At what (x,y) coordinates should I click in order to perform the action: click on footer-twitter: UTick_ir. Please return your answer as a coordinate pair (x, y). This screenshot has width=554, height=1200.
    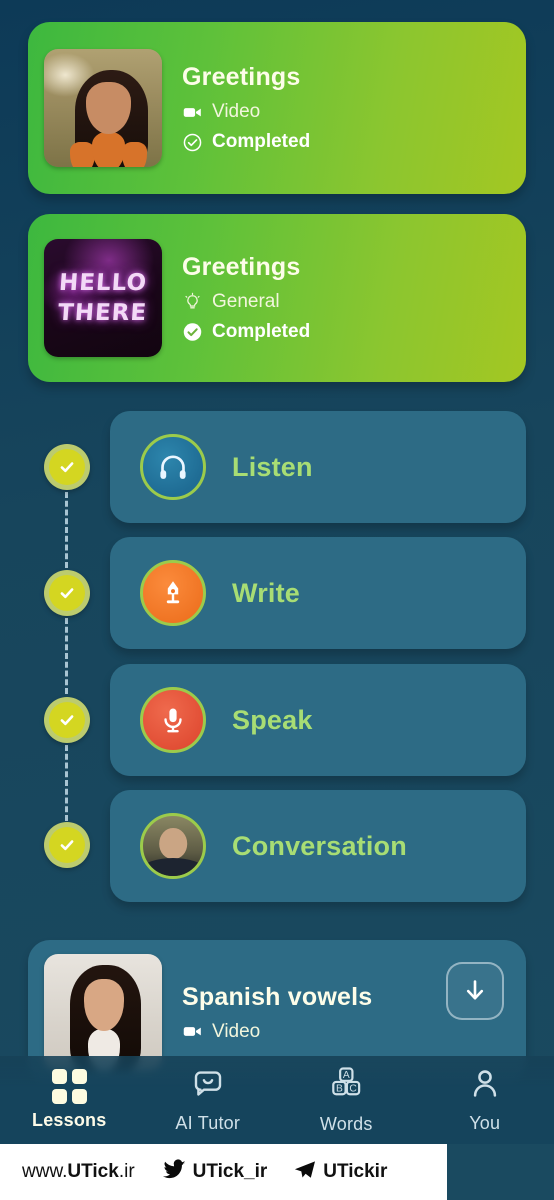
    Looking at the image, I should click on (214, 1172).